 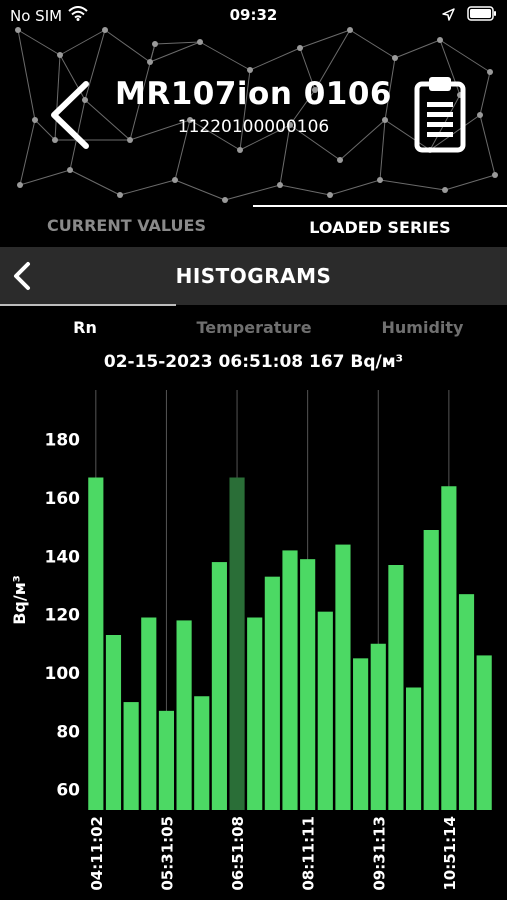 What do you see at coordinates (440, 116) in the screenshot?
I see `clipboard-icon` at bounding box center [440, 116].